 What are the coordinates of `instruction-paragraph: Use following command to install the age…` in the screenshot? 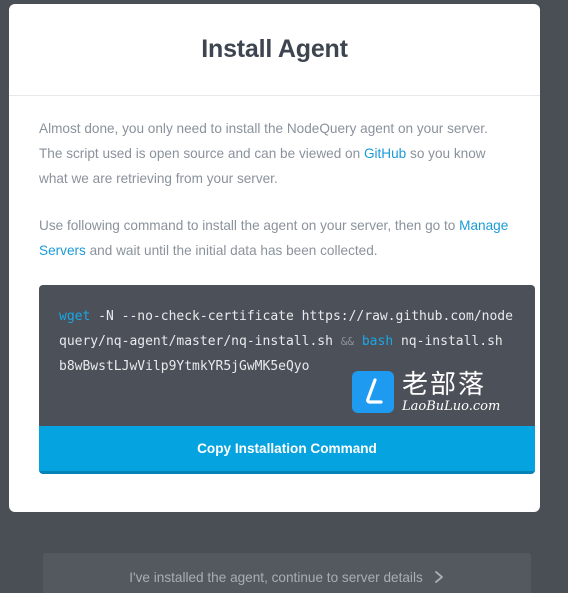 It's located at (274, 238).